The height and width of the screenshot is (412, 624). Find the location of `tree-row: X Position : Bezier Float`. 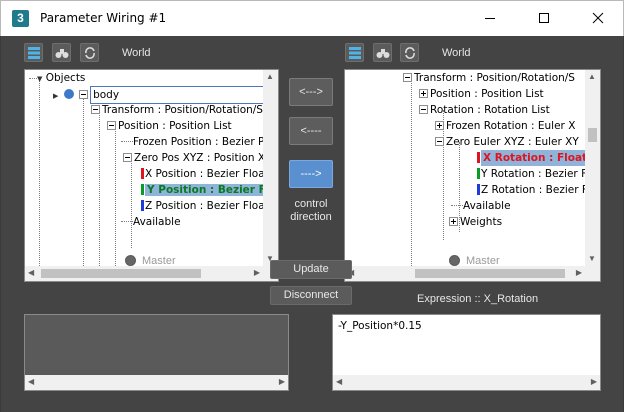

tree-row: X Position : Bezier Float is located at coordinates (202, 174).